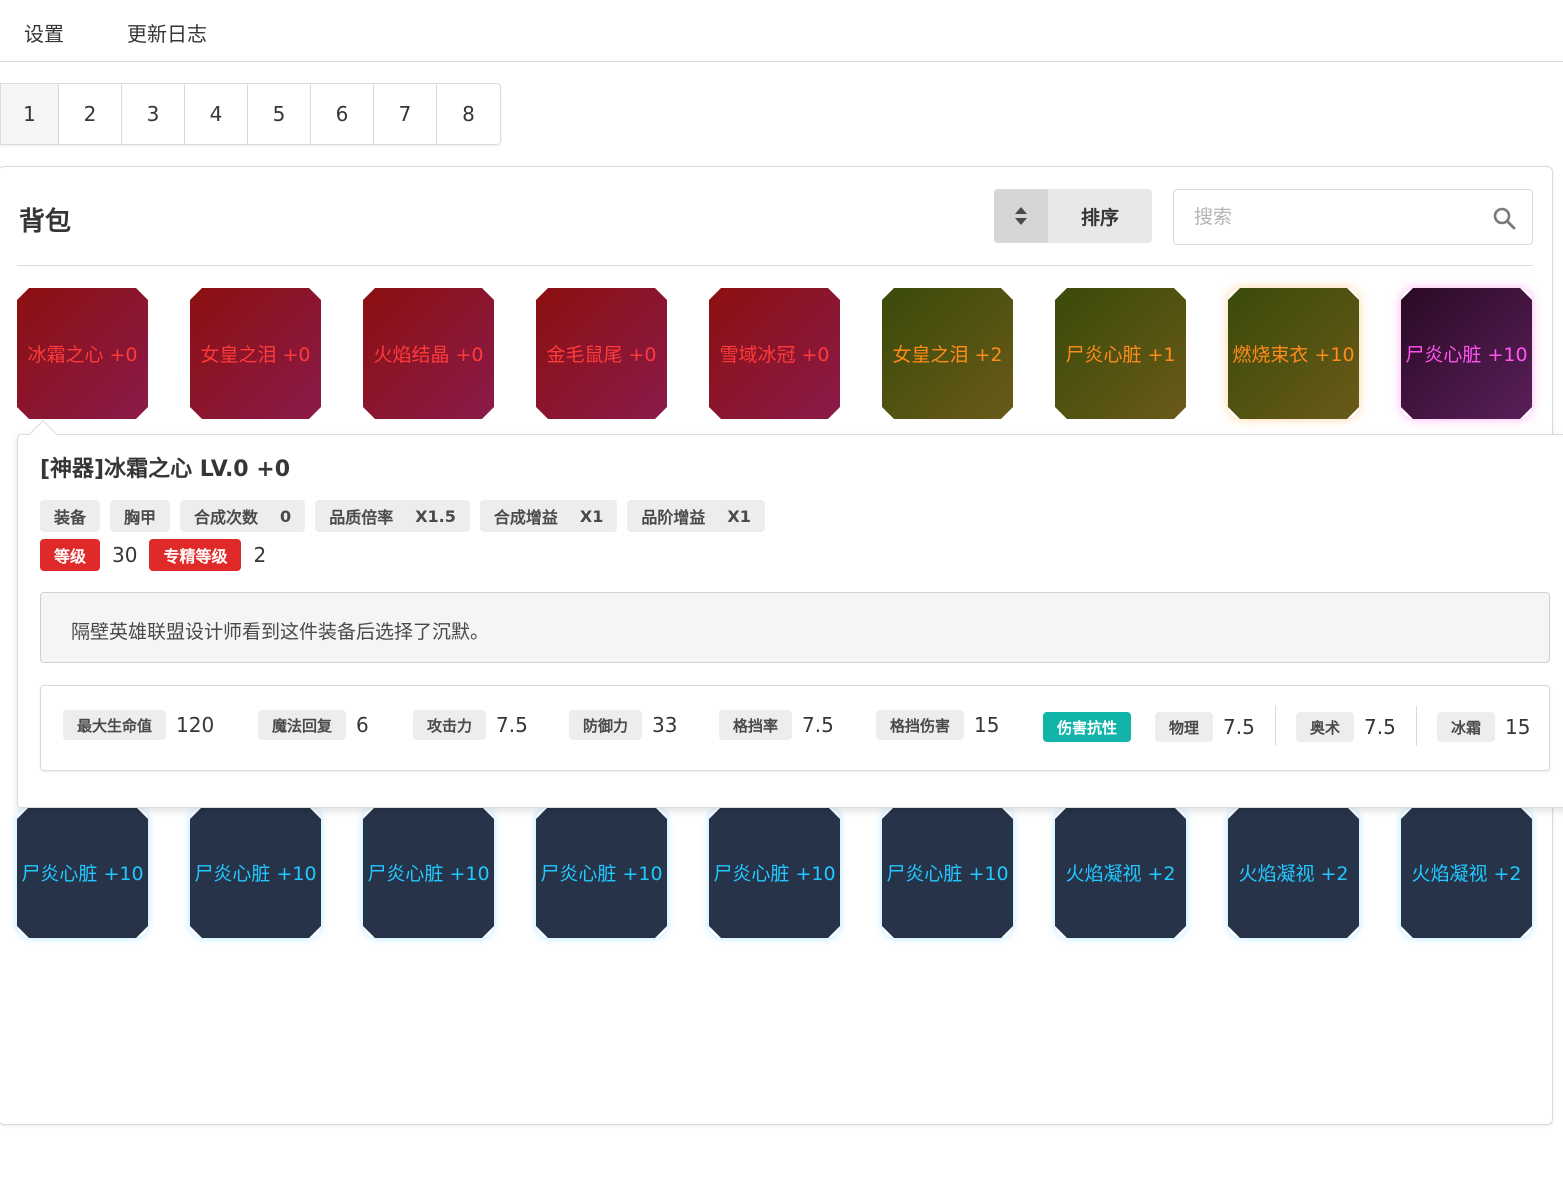 The height and width of the screenshot is (1188, 1563). What do you see at coordinates (153, 114) in the screenshot?
I see `page-tab-3: 3` at bounding box center [153, 114].